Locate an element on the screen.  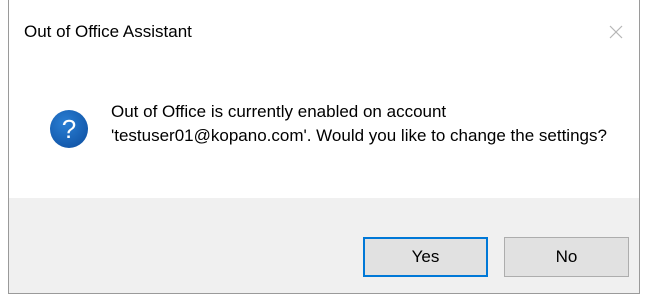
no-button: No is located at coordinates (566, 257).